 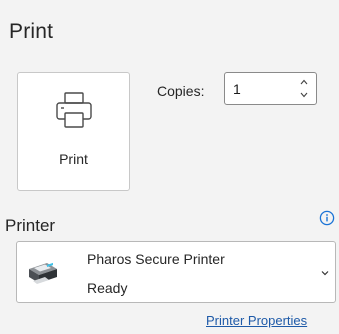 I want to click on page-title: Print, so click(x=31, y=31).